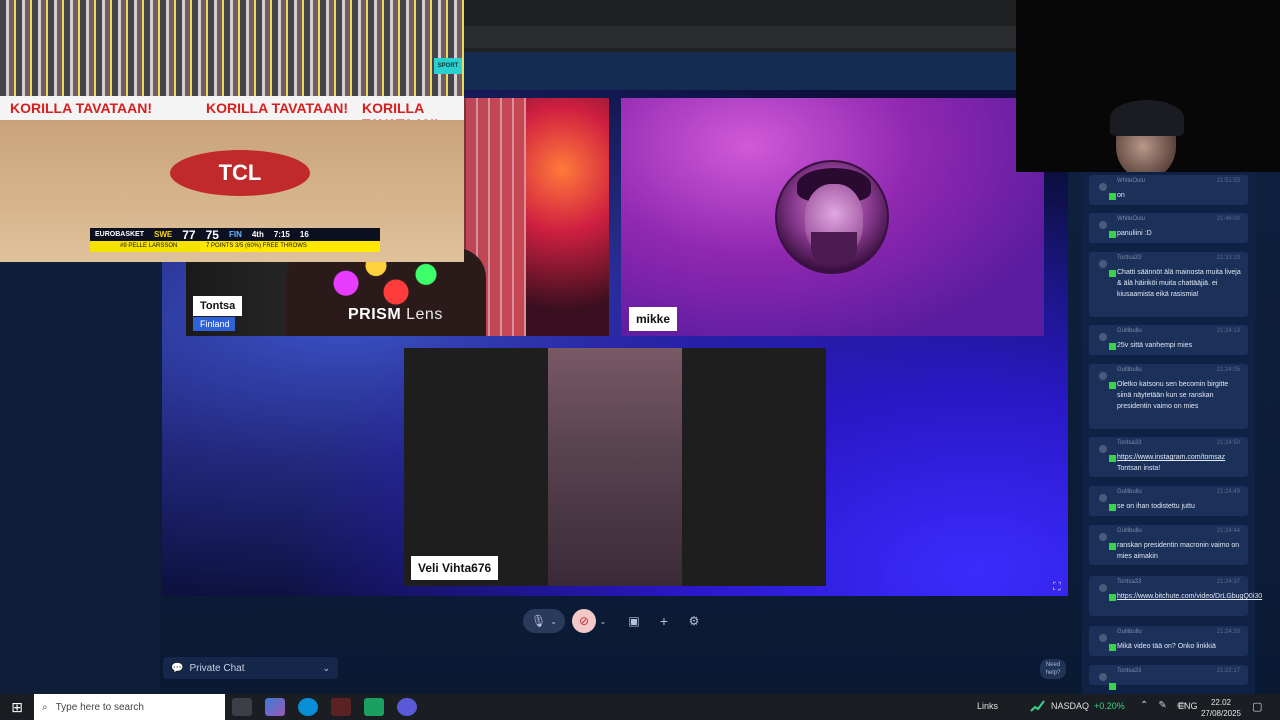  What do you see at coordinates (1109, 706) in the screenshot?
I see `stock-change: +0.20%` at bounding box center [1109, 706].